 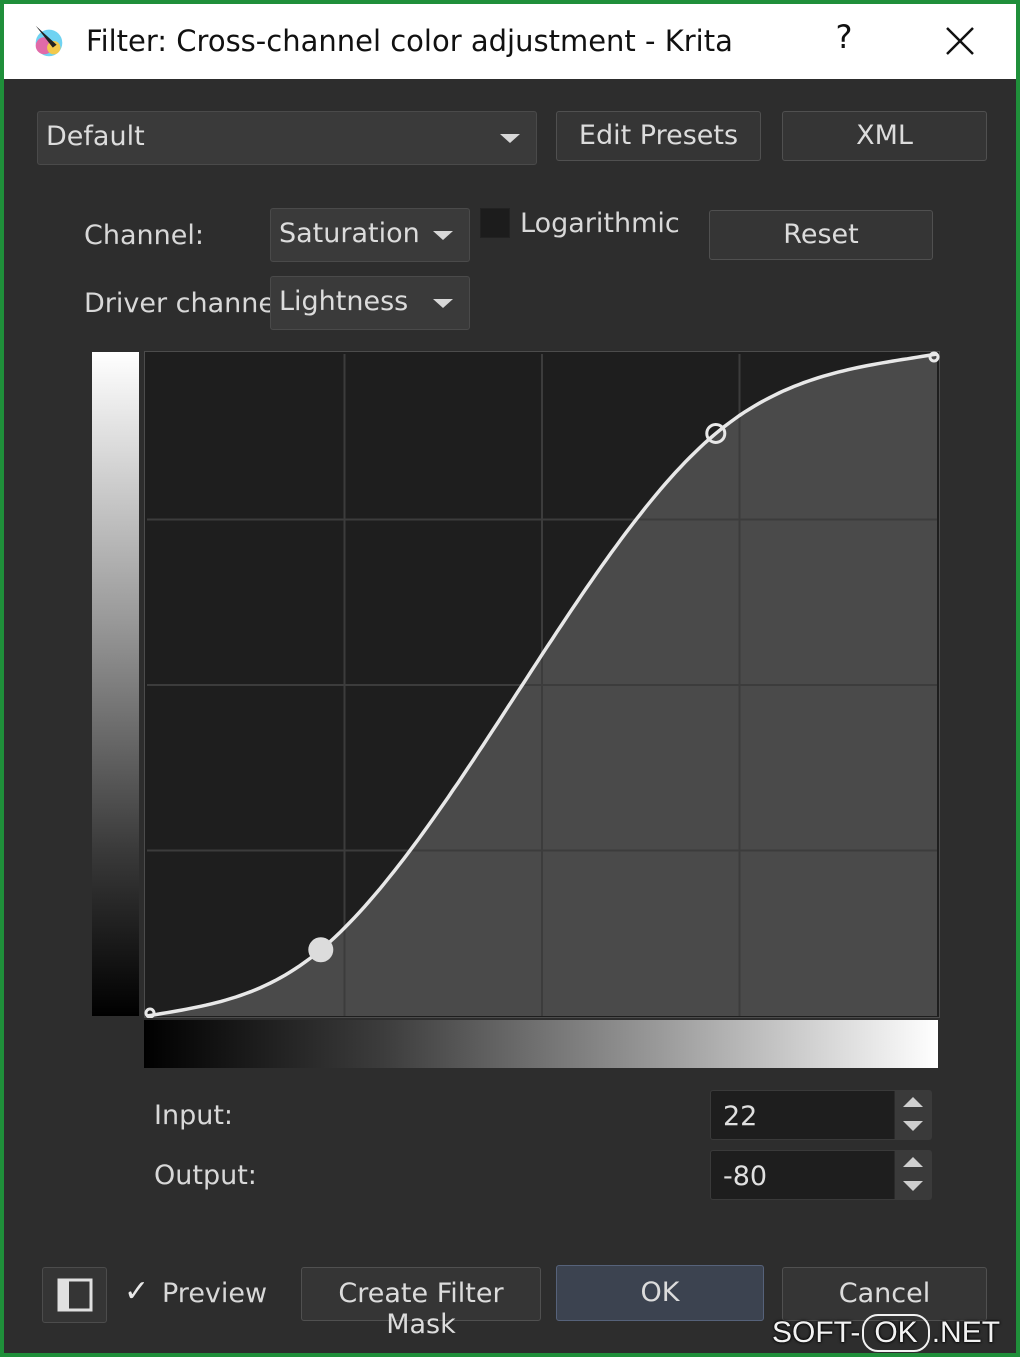 What do you see at coordinates (816, 1332) in the screenshot?
I see `watermark-left: SOFT-` at bounding box center [816, 1332].